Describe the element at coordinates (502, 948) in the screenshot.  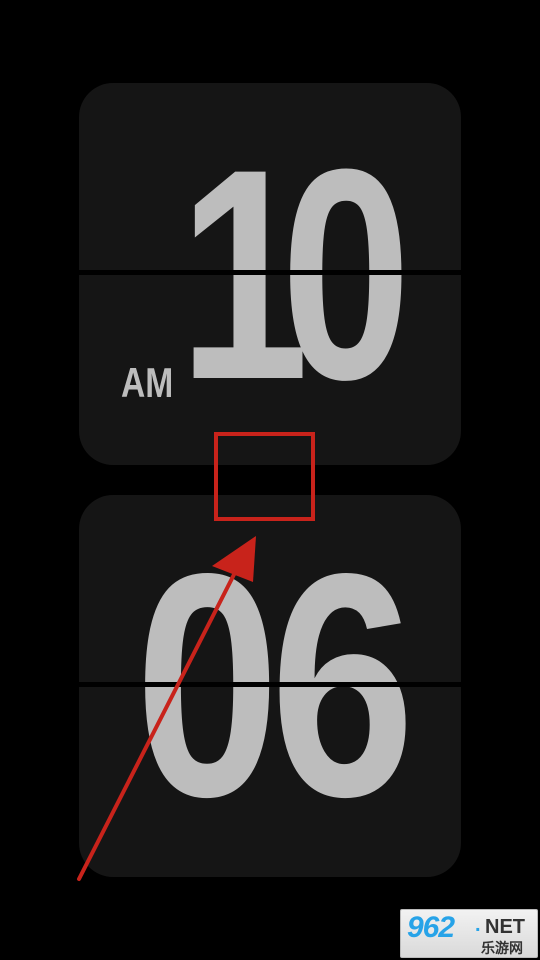
I see `watermark-chinese: 乐游网` at that location.